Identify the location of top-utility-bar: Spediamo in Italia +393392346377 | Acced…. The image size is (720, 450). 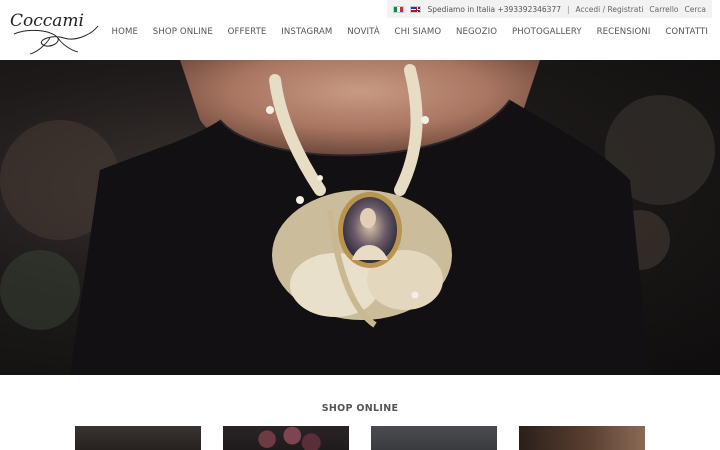
(549, 9).